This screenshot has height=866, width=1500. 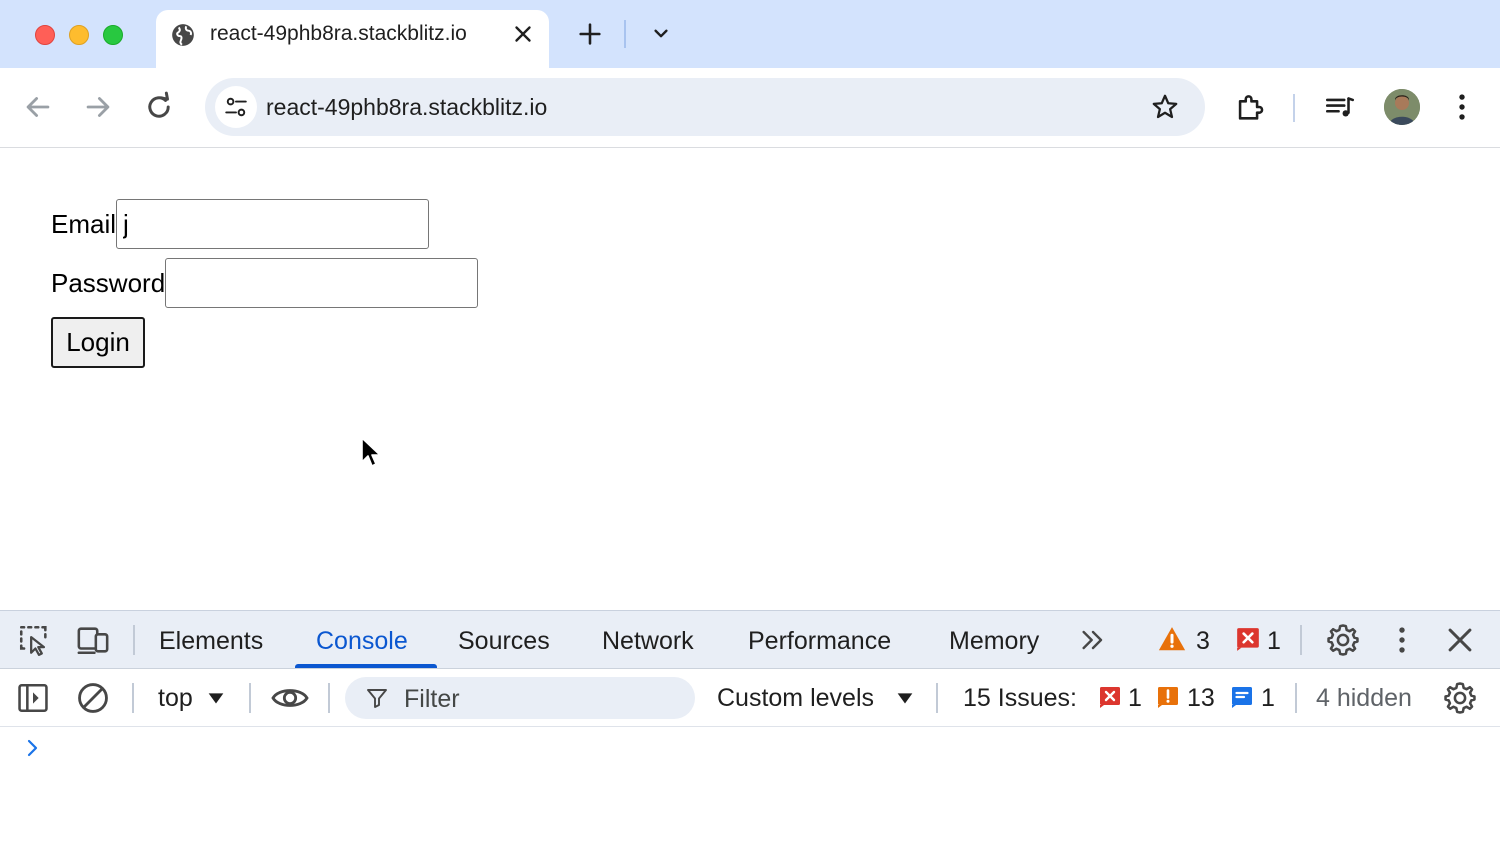 I want to click on address-bar-url: react-49phb8ra.stackblitz.io, so click(x=407, y=107).